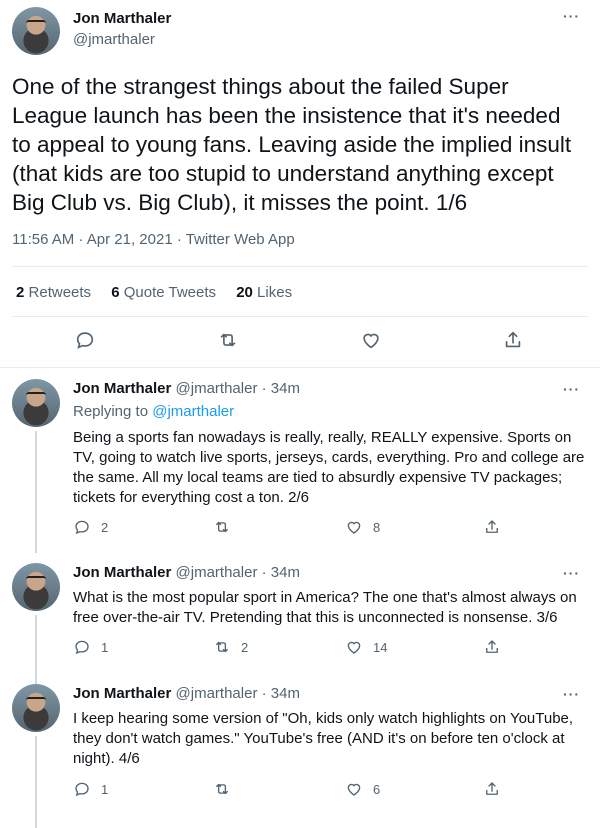 The image size is (600, 828). Describe the element at coordinates (303, 791) in the screenshot. I see `tweet-actions: 1 6` at that location.